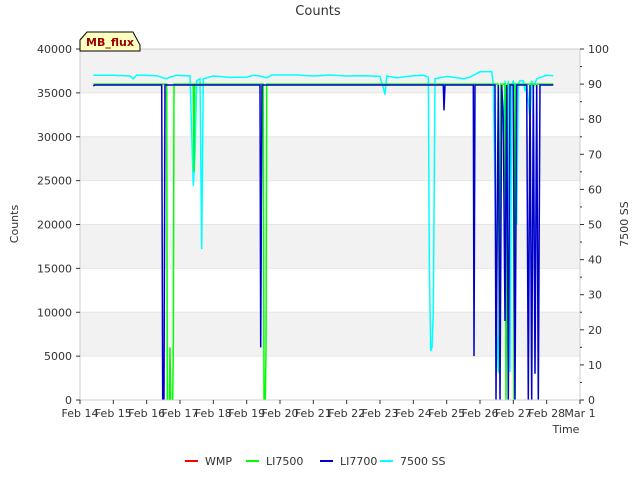  Describe the element at coordinates (318, 11) in the screenshot. I see `chart-title: Counts` at that location.